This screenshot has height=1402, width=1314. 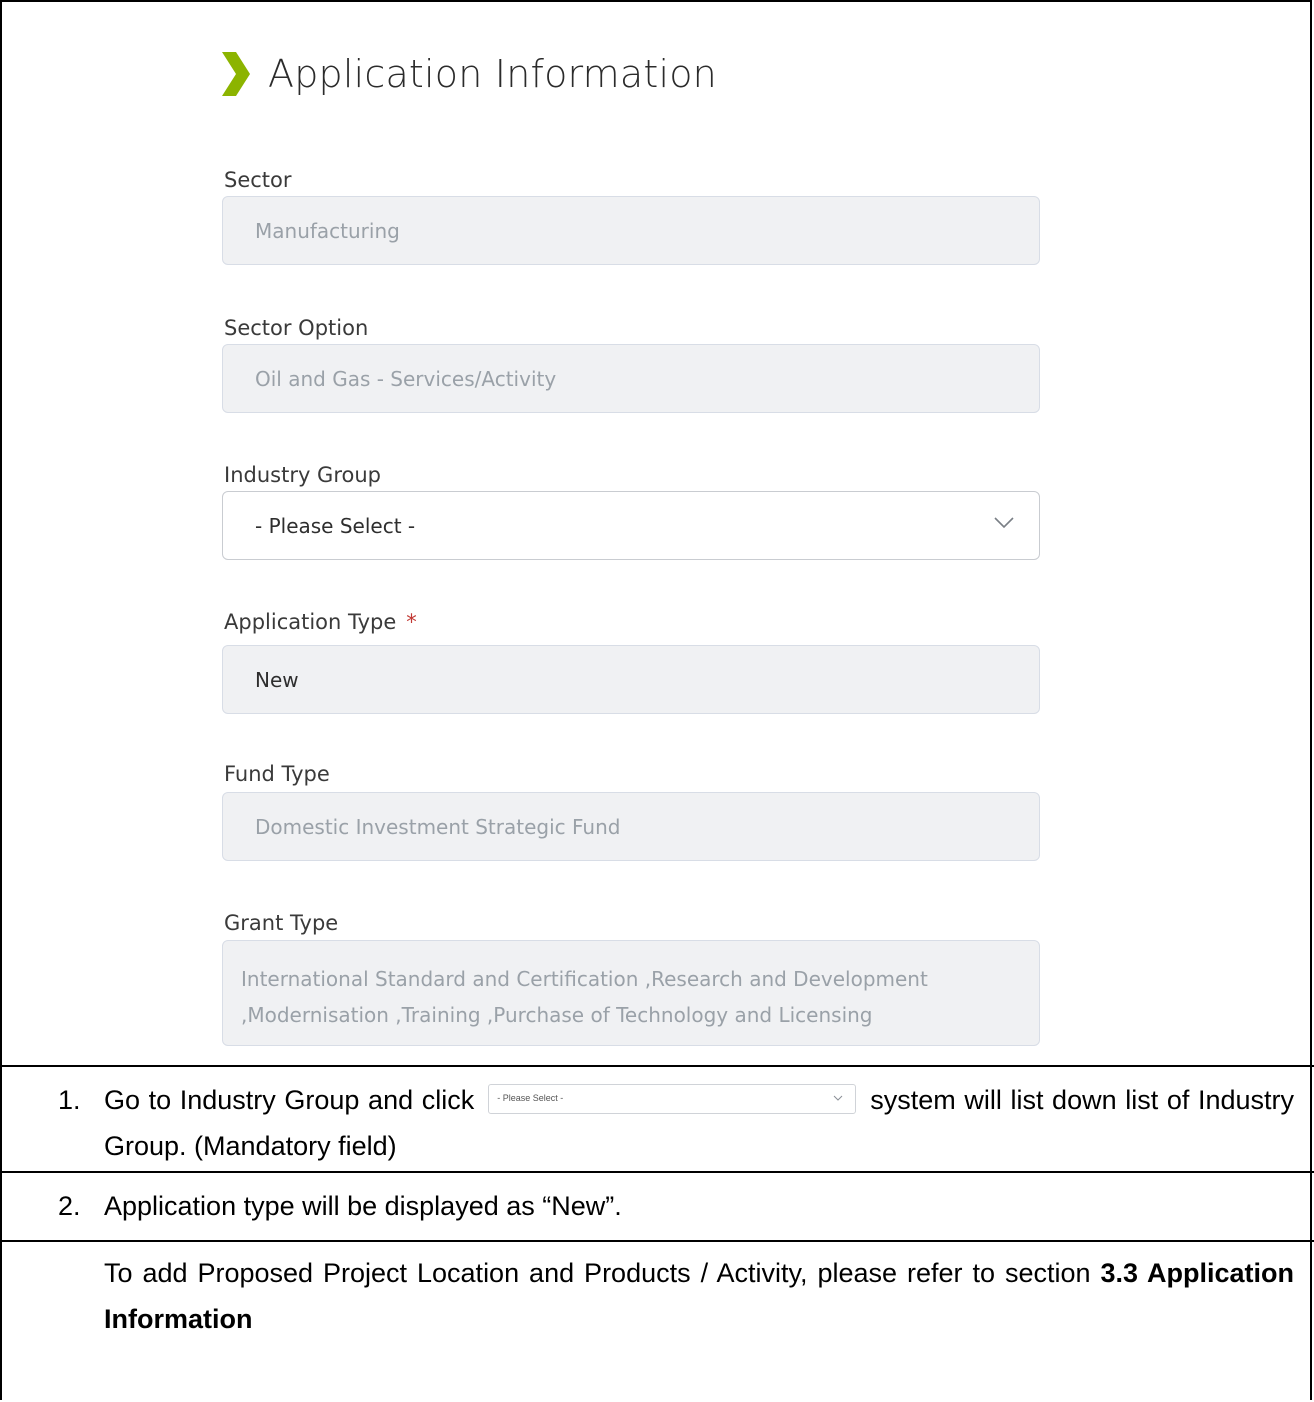 What do you see at coordinates (296, 328) in the screenshot?
I see `sector-option-label: Sector Option` at bounding box center [296, 328].